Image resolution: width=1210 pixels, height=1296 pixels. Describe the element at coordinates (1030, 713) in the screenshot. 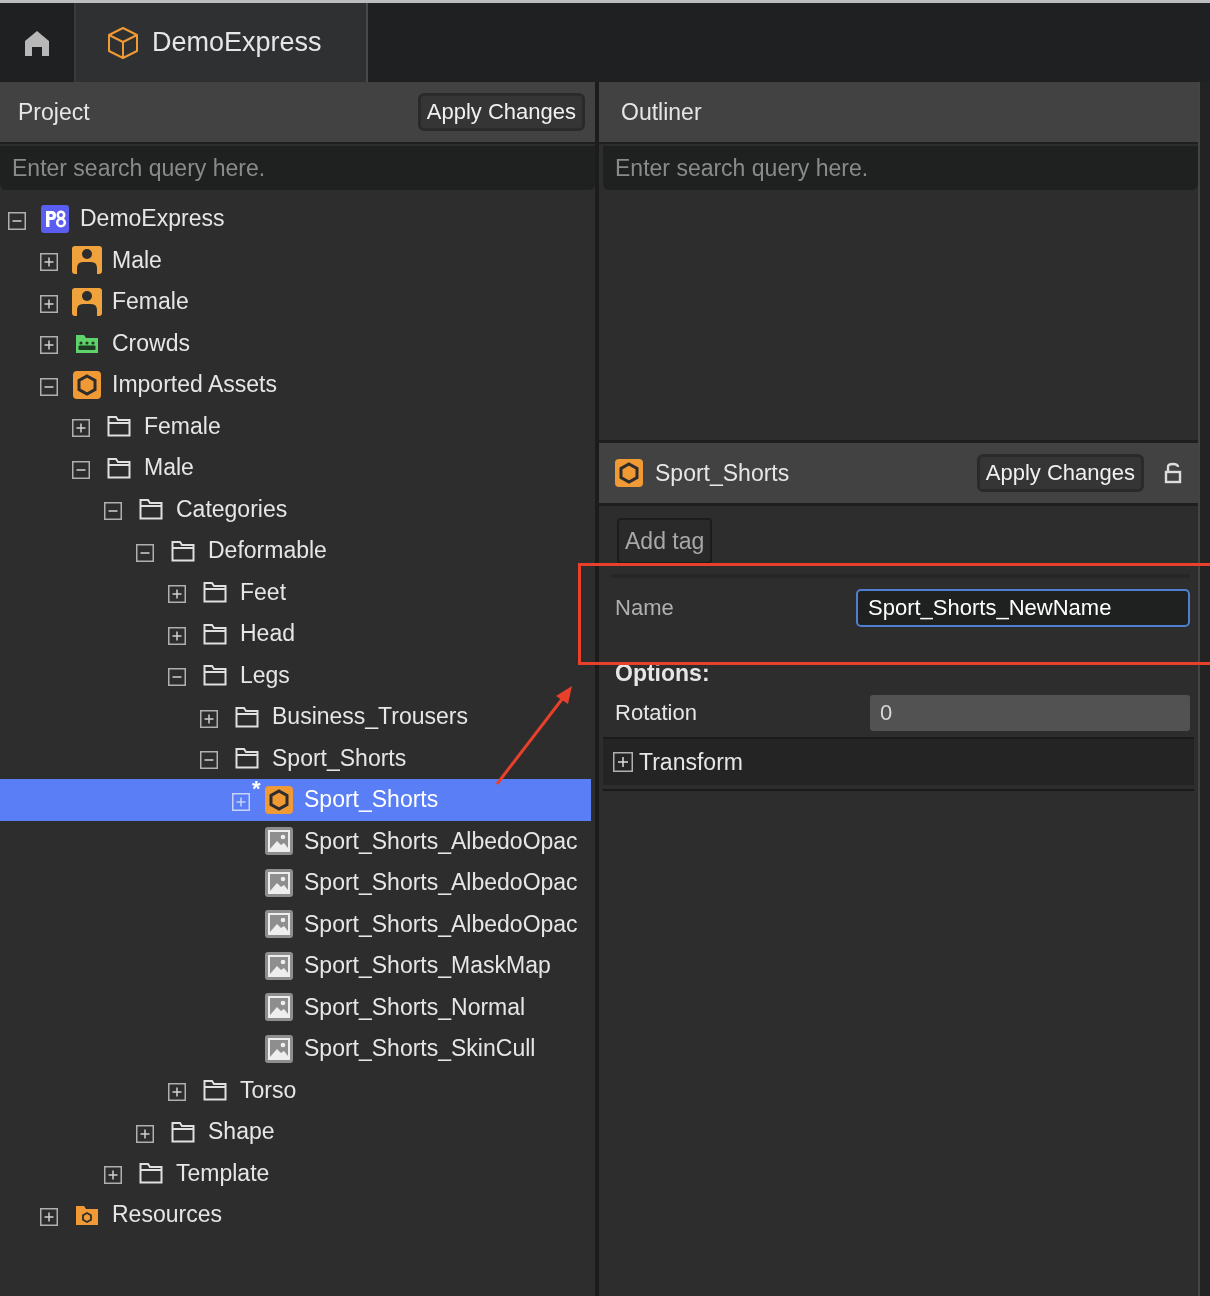

I see `rotation-field: 0` at that location.